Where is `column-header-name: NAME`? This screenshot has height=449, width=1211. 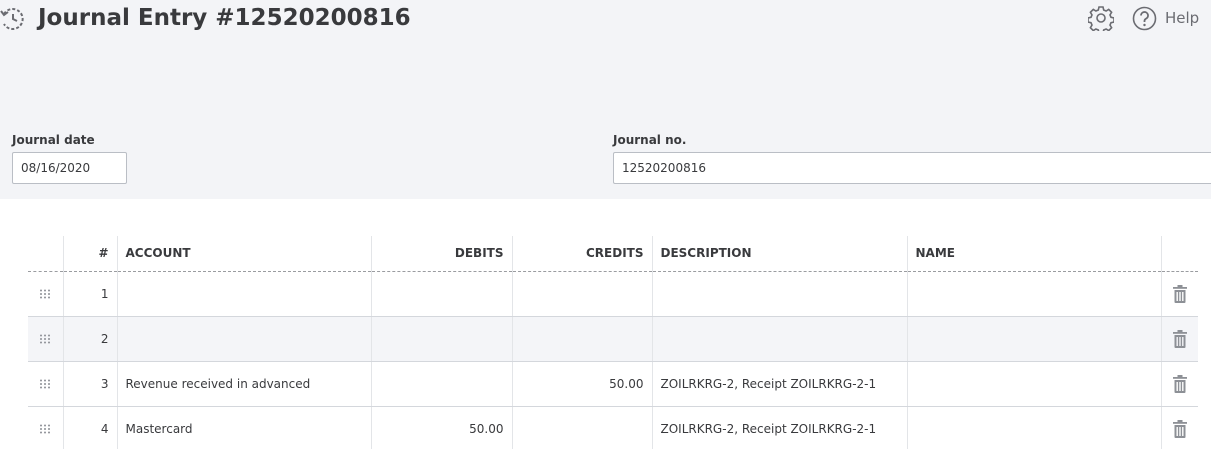 column-header-name: NAME is located at coordinates (1034, 254).